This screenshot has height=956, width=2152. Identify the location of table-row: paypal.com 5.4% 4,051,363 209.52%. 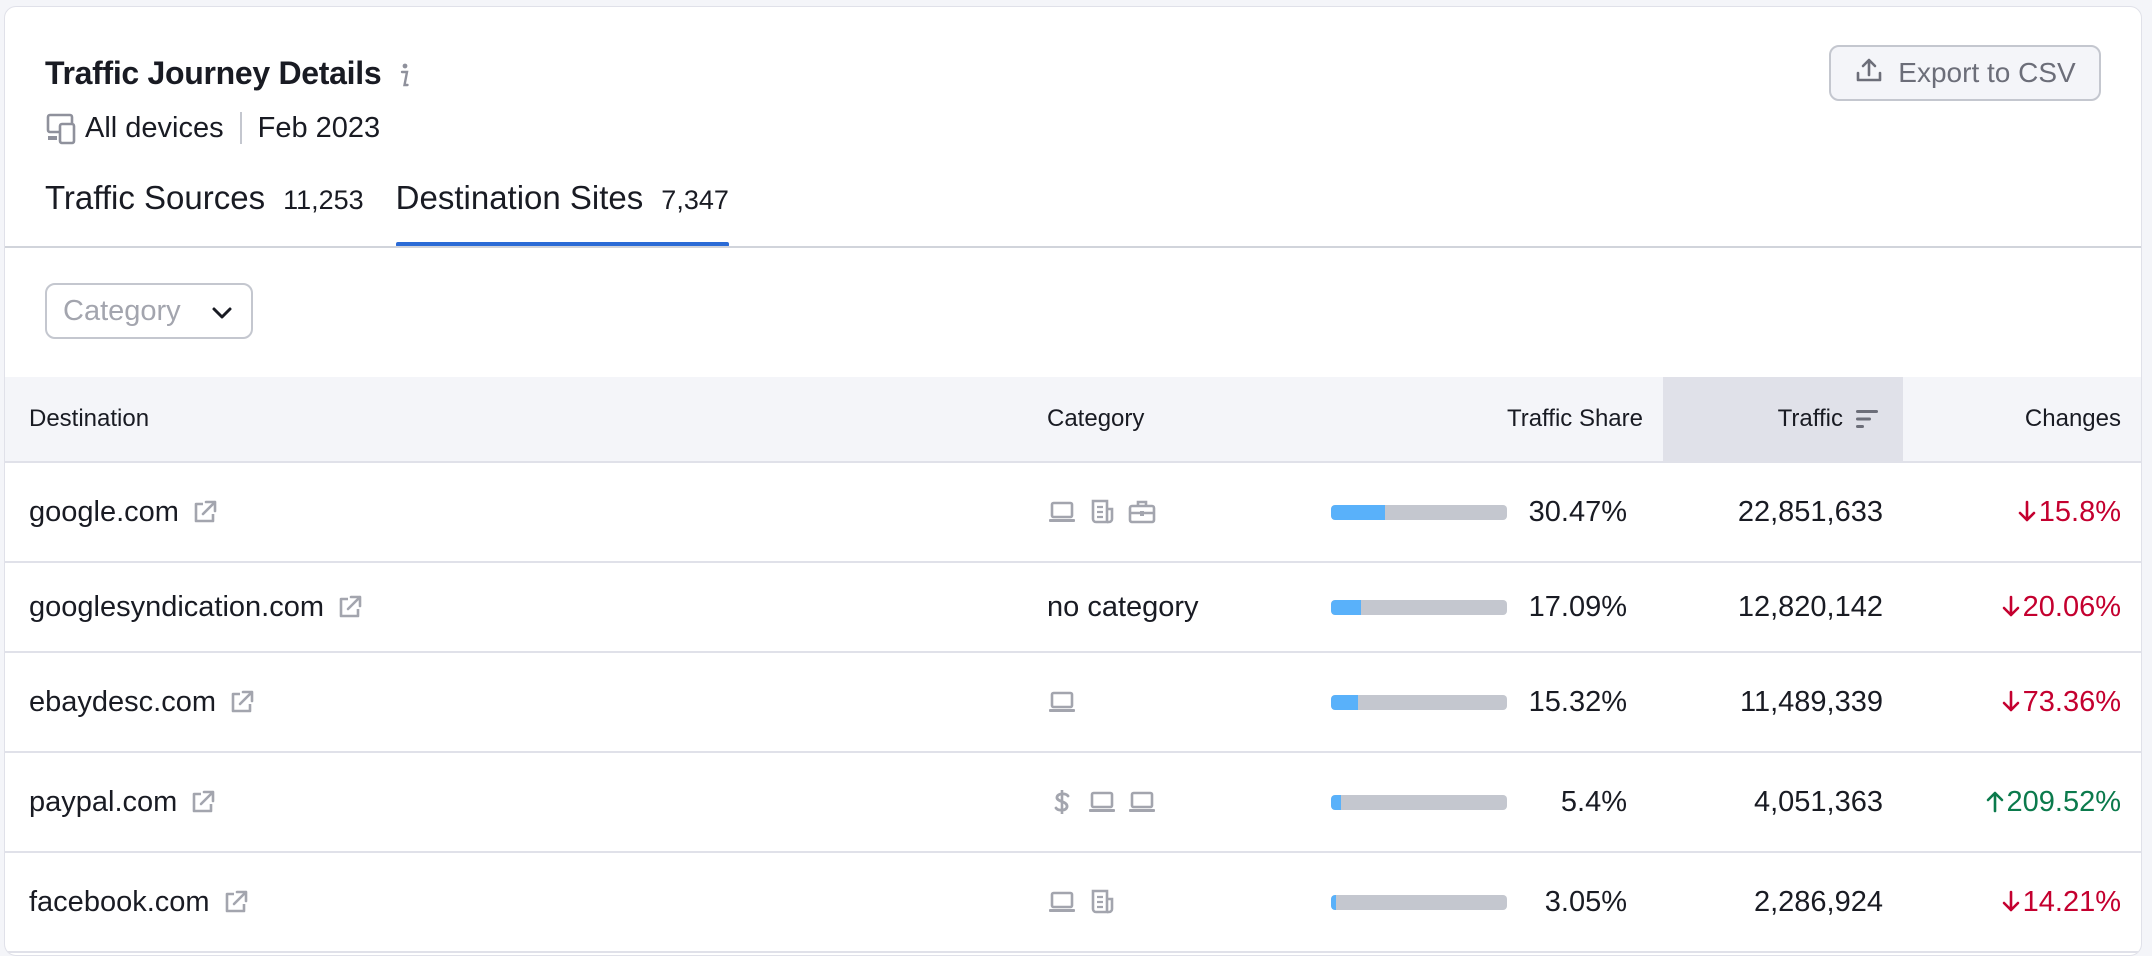
(1073, 803).